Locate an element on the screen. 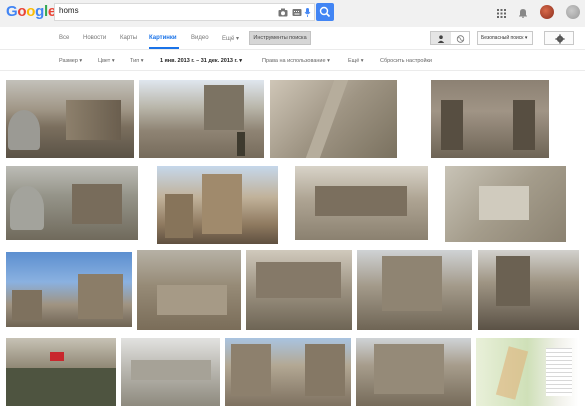 The height and width of the screenshot is (406, 585). tab-video: Видео is located at coordinates (200, 38).